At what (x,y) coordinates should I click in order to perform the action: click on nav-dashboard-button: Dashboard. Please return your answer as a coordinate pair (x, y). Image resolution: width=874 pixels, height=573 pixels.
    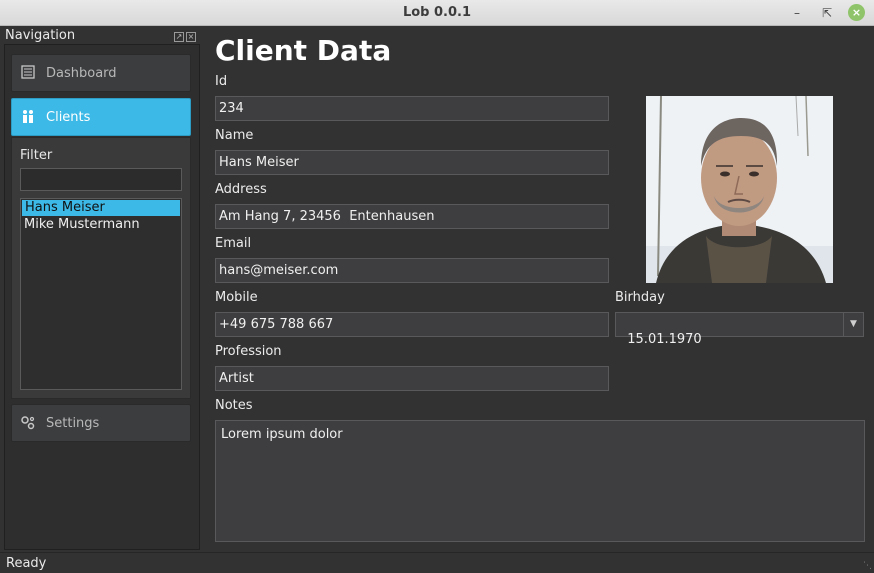
    Looking at the image, I should click on (101, 73).